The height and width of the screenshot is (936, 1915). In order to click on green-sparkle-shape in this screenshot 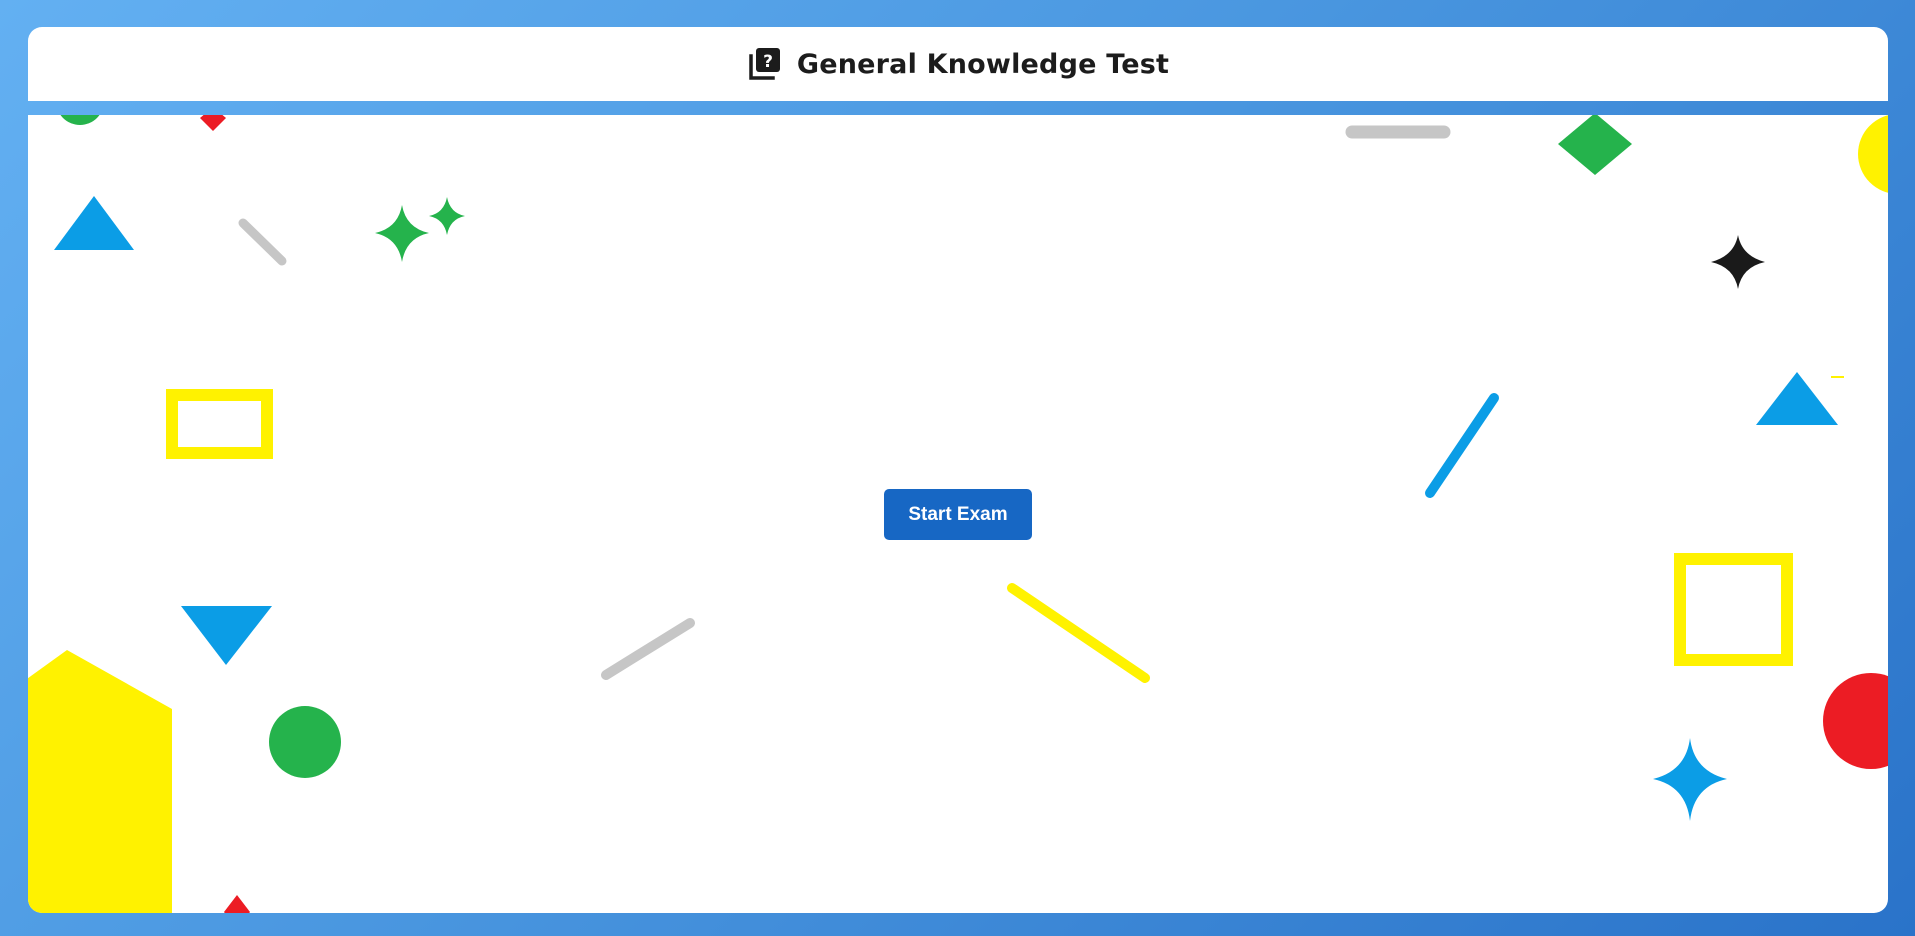, I will do `click(402, 233)`.